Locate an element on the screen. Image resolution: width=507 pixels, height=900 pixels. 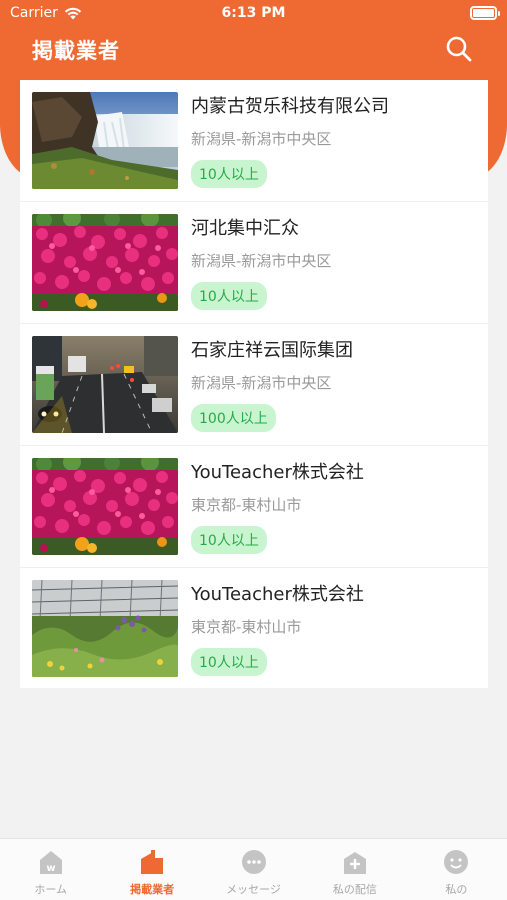
company-list-item: 石家庄祥云国际集团 新潟県-新潟市中央区 100人以上 is located at coordinates (254, 385).